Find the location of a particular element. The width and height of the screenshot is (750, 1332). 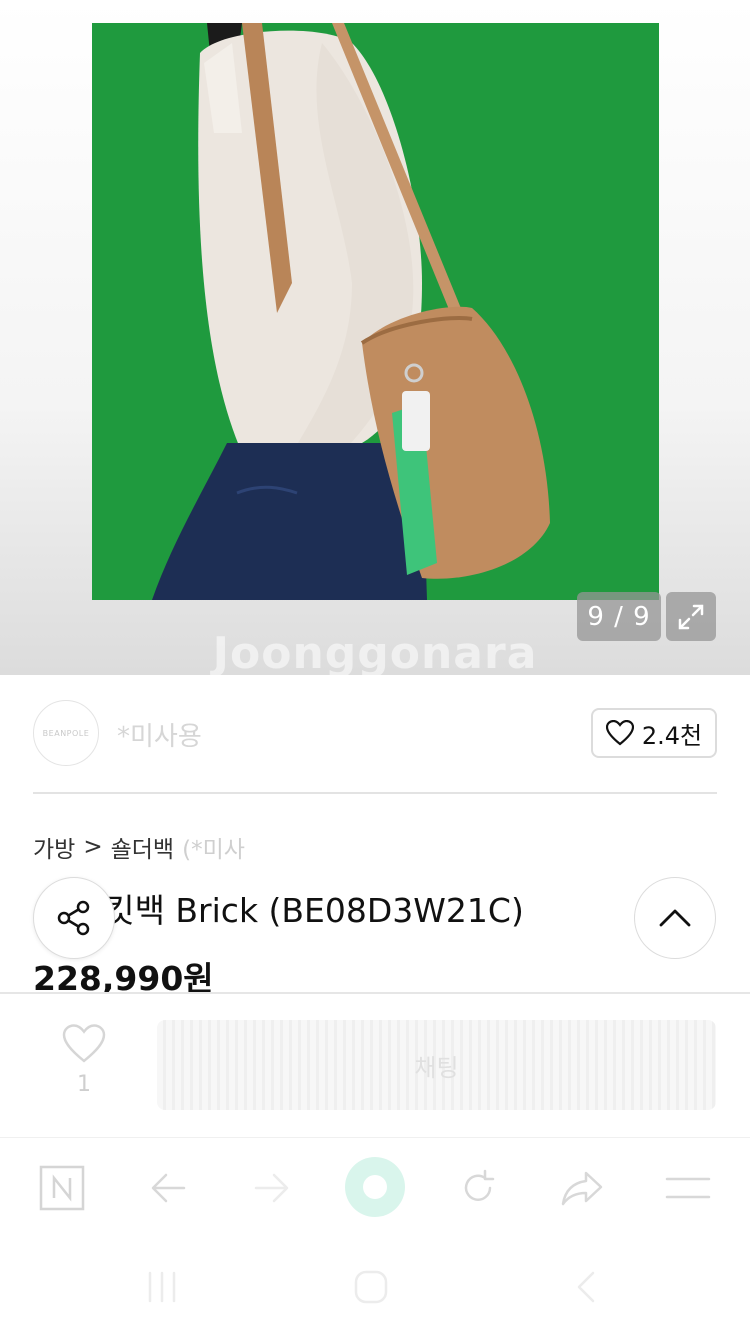

green-dot-button is located at coordinates (375, 1187).